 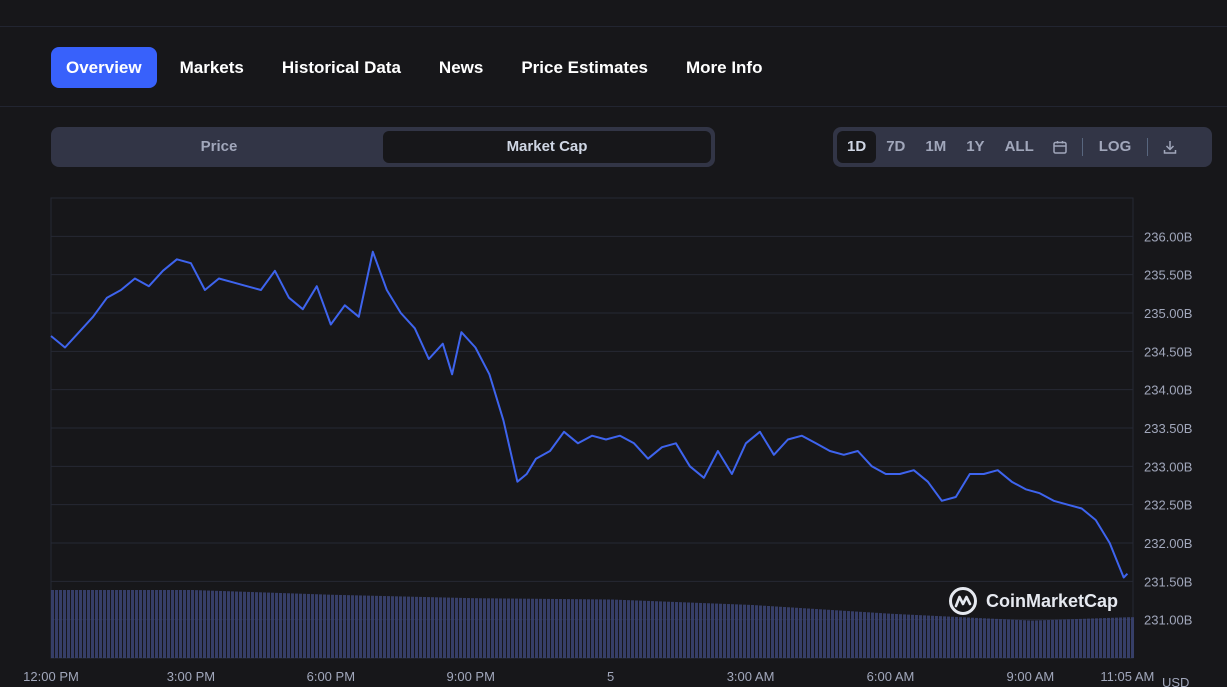 What do you see at coordinates (1170, 147) in the screenshot?
I see `download-icon` at bounding box center [1170, 147].